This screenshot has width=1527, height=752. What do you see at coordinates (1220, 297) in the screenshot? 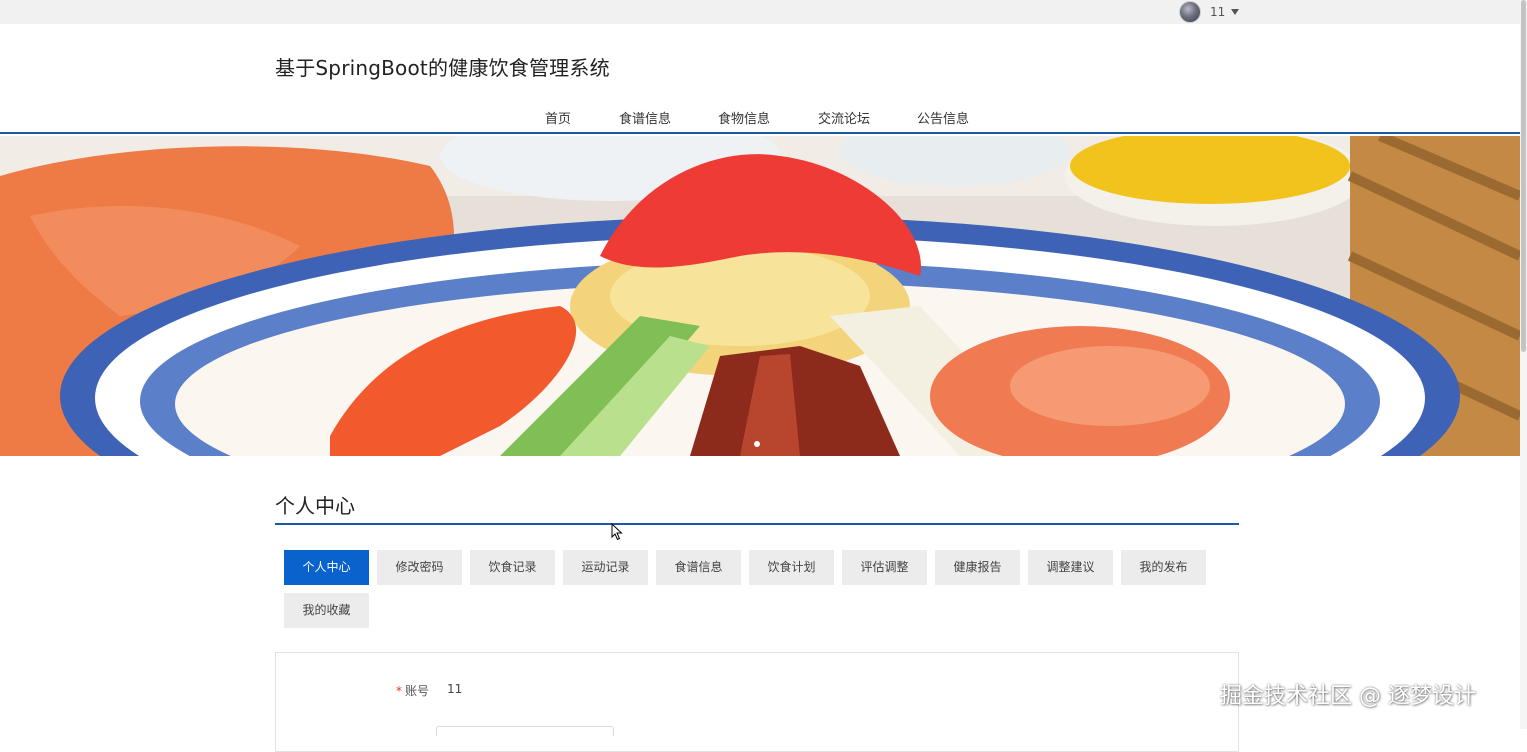
I see `banner-next-arrow: ›` at bounding box center [1220, 297].